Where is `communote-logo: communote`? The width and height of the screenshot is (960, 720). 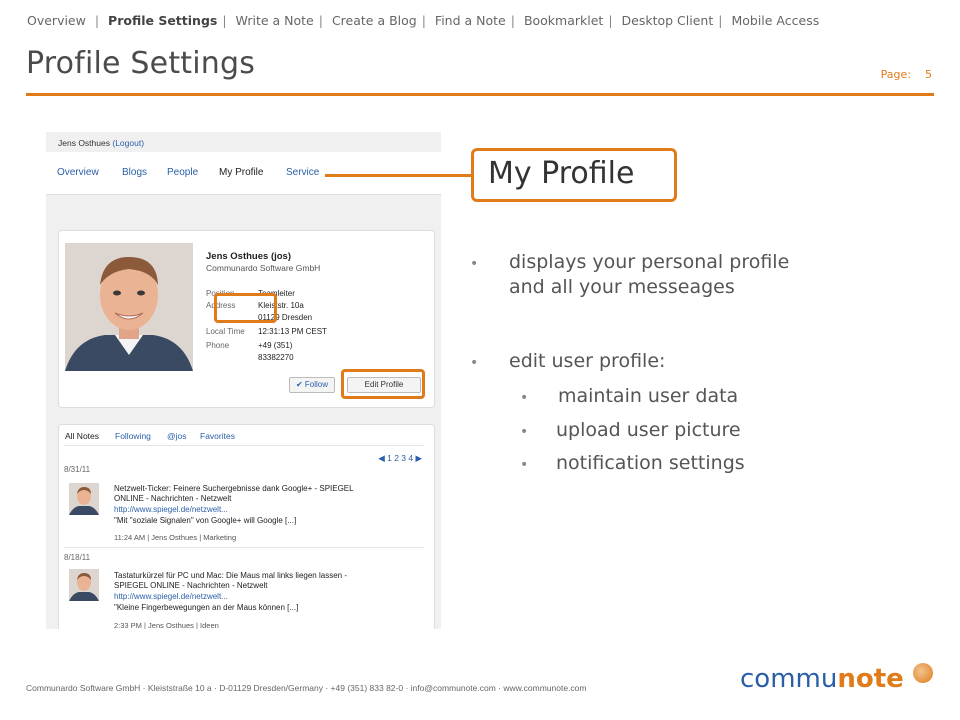
communote-logo: communote is located at coordinates (822, 679).